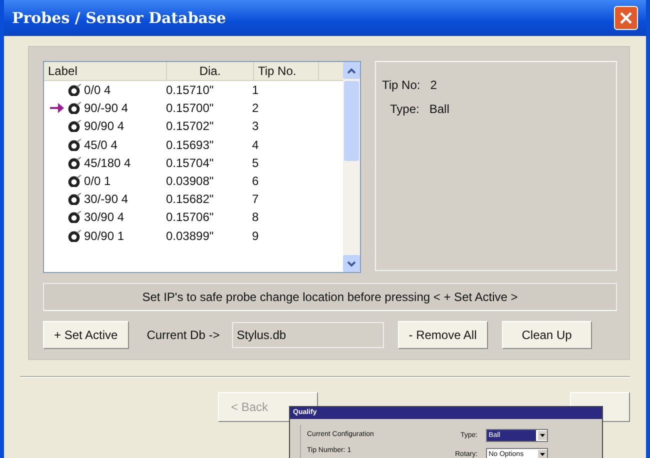 The image size is (650, 458). I want to click on table-cell-text: 0.15704", so click(190, 163).